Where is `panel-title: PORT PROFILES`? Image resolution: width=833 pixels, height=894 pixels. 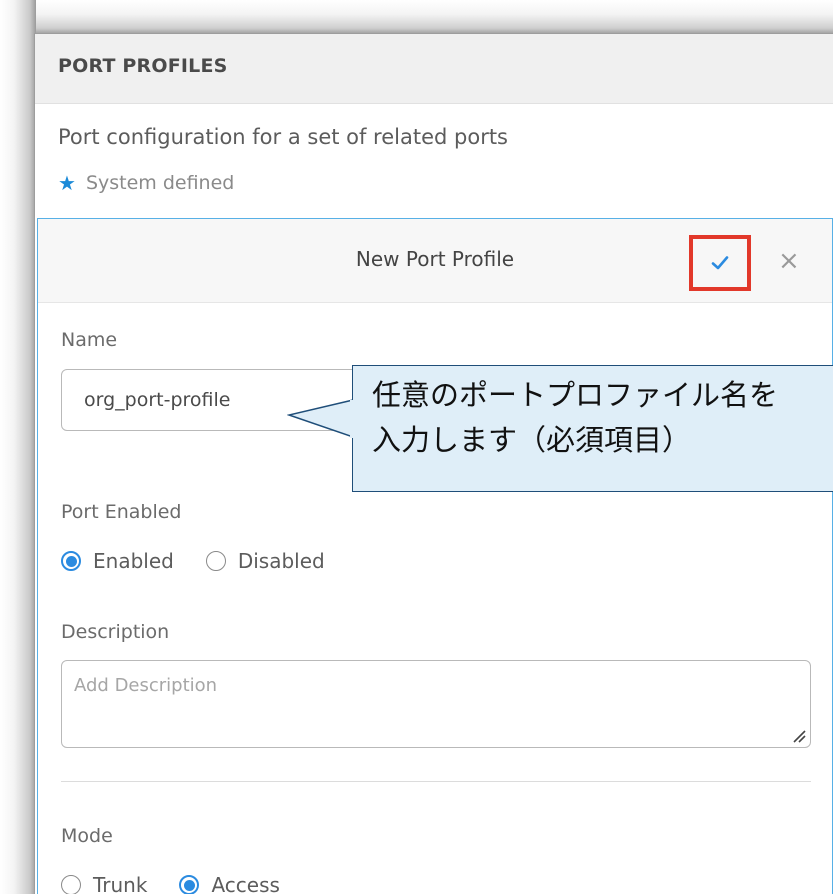
panel-title: PORT PROFILES is located at coordinates (143, 66).